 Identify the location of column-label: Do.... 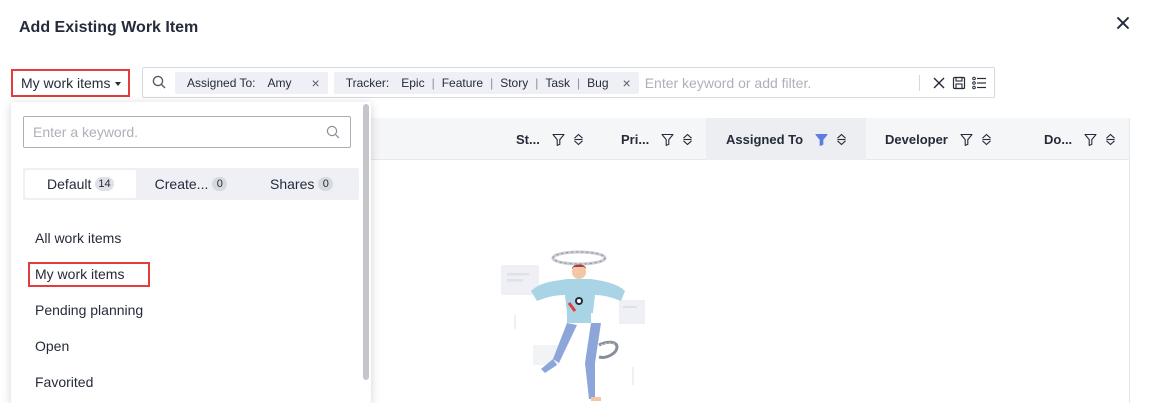
(1058, 139).